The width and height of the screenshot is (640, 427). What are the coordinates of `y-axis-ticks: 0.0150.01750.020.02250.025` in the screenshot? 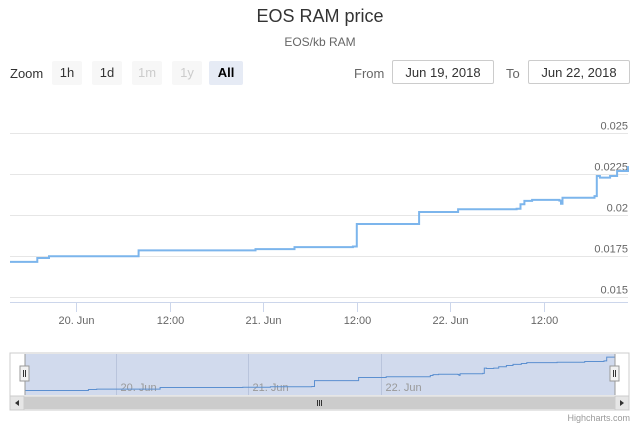 It's located at (611, 209).